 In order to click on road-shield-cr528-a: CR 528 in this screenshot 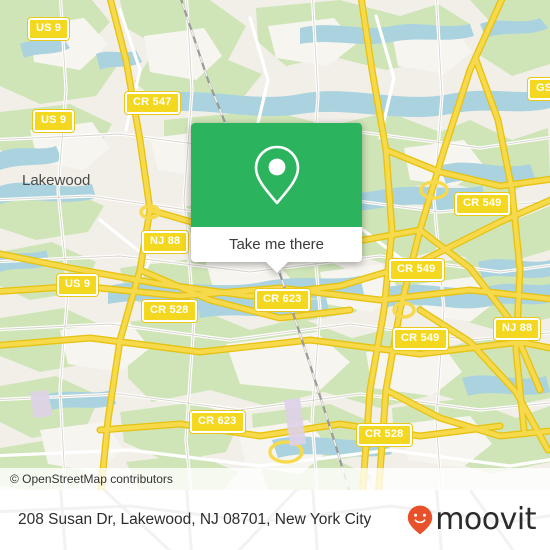, I will do `click(169, 311)`.